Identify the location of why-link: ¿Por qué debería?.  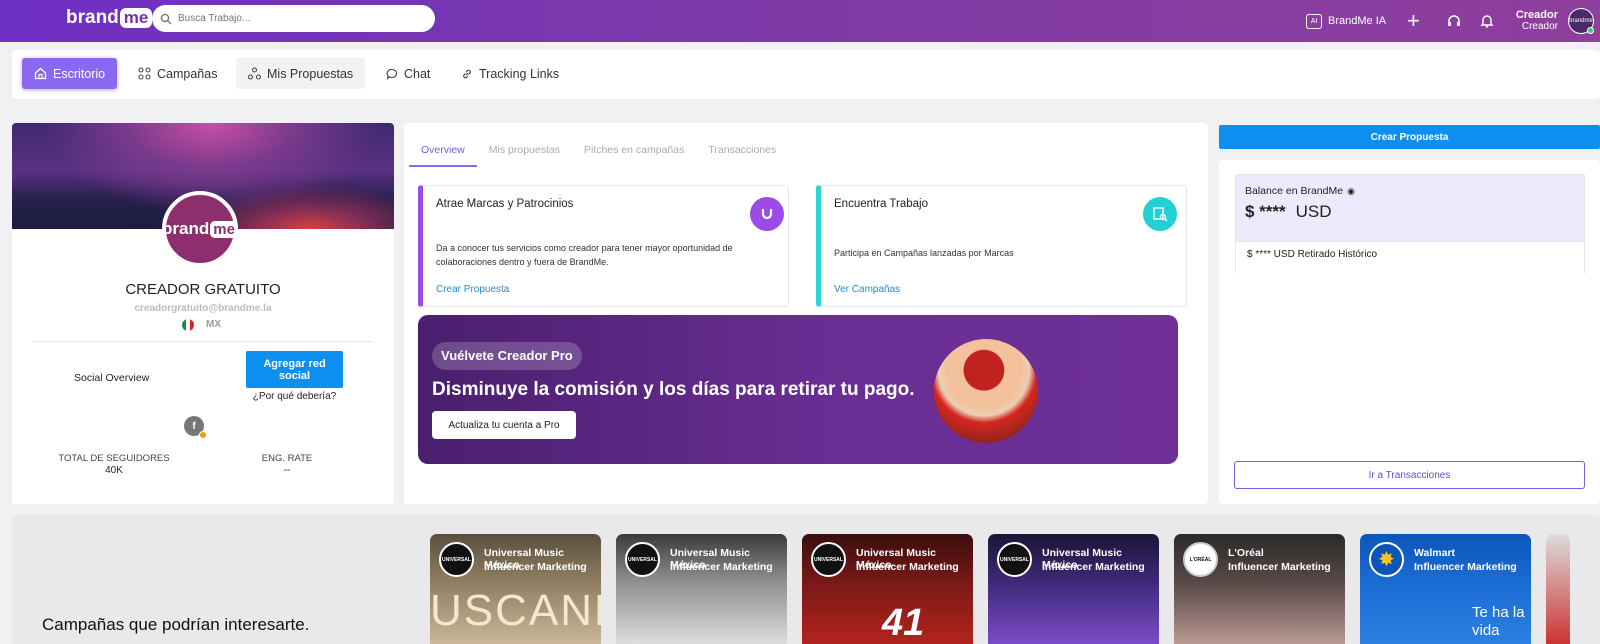
(294, 396).